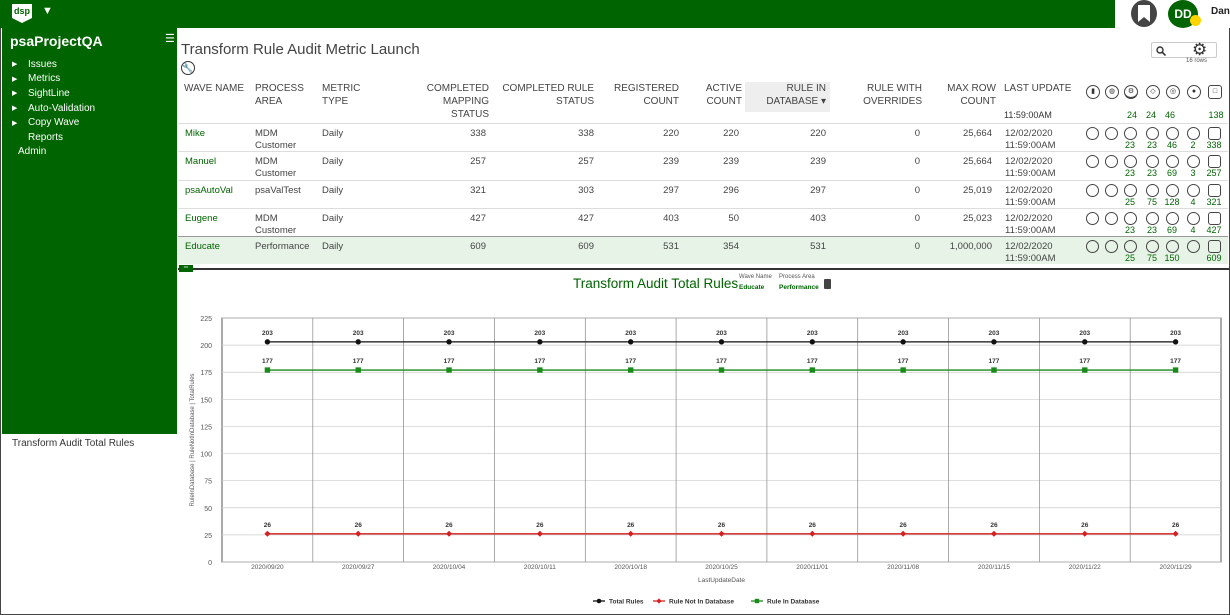 This screenshot has height=615, width=1230. What do you see at coordinates (793, 602) in the screenshot?
I see `legend-label: Rule In Database` at bounding box center [793, 602].